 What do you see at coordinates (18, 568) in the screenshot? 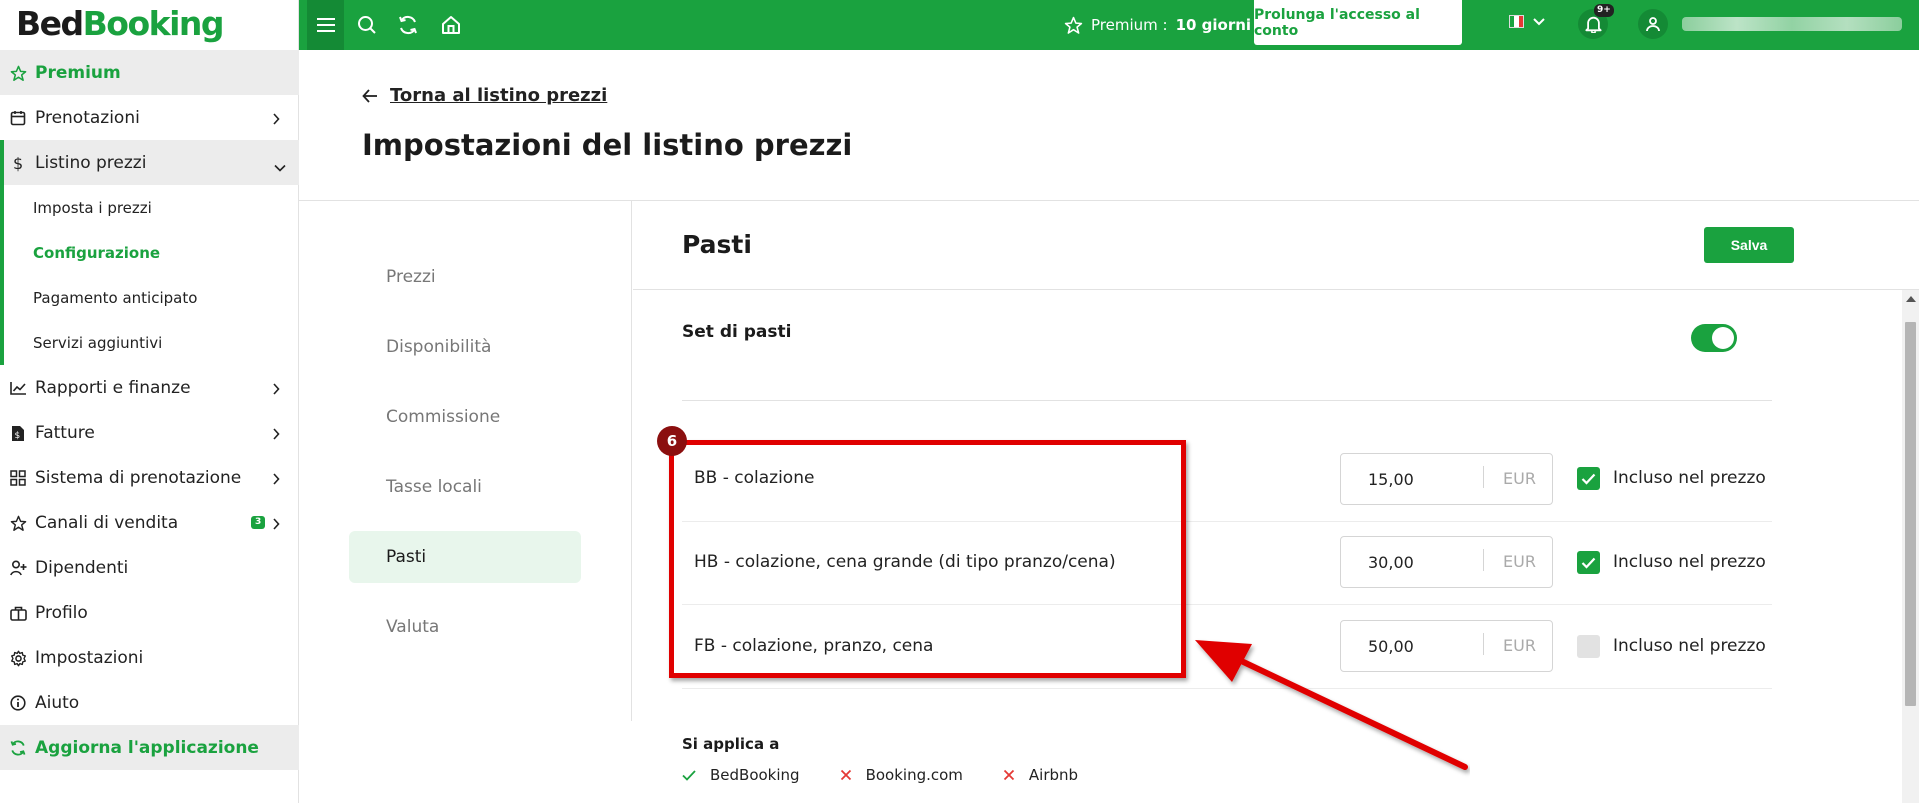
I see `user-add-icon` at bounding box center [18, 568].